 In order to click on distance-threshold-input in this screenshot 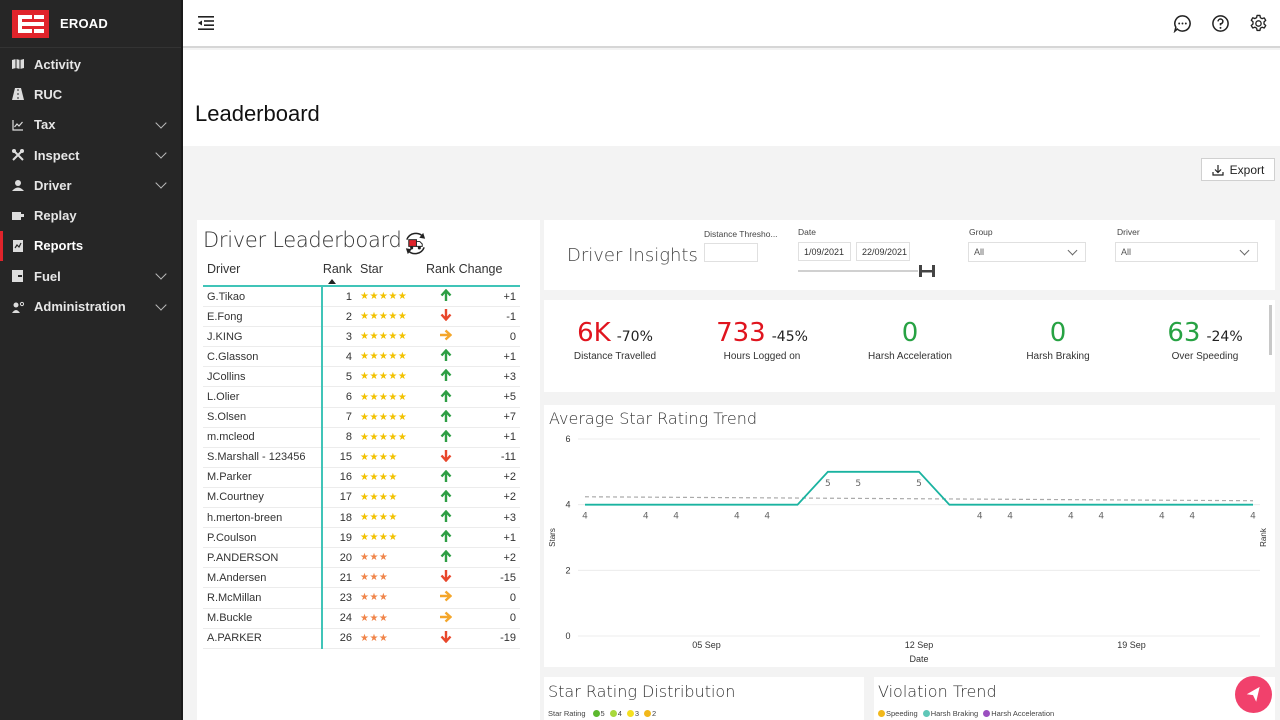, I will do `click(731, 252)`.